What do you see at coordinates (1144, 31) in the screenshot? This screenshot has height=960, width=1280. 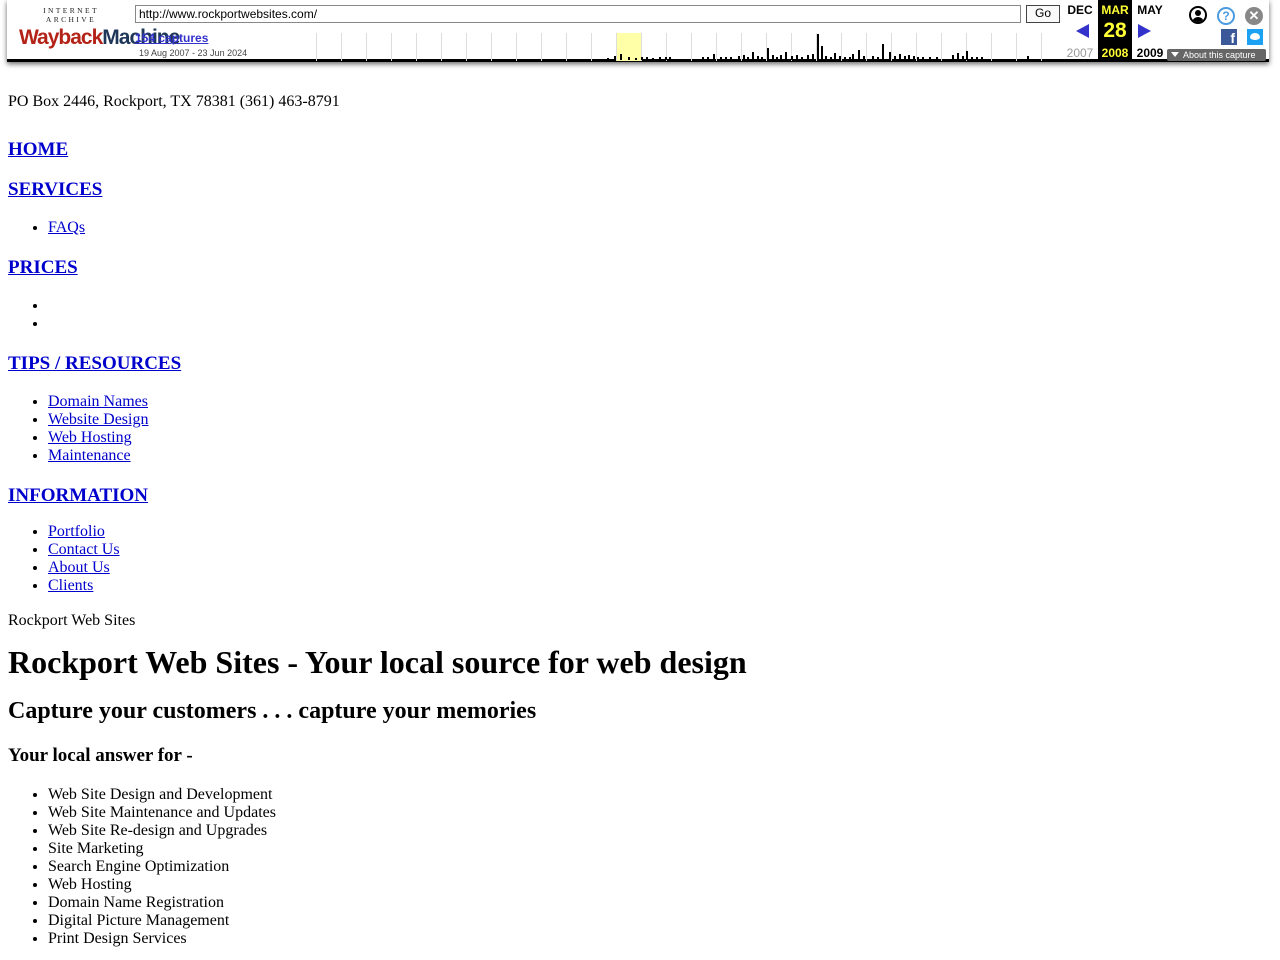 I see `next-arrow-icon` at bounding box center [1144, 31].